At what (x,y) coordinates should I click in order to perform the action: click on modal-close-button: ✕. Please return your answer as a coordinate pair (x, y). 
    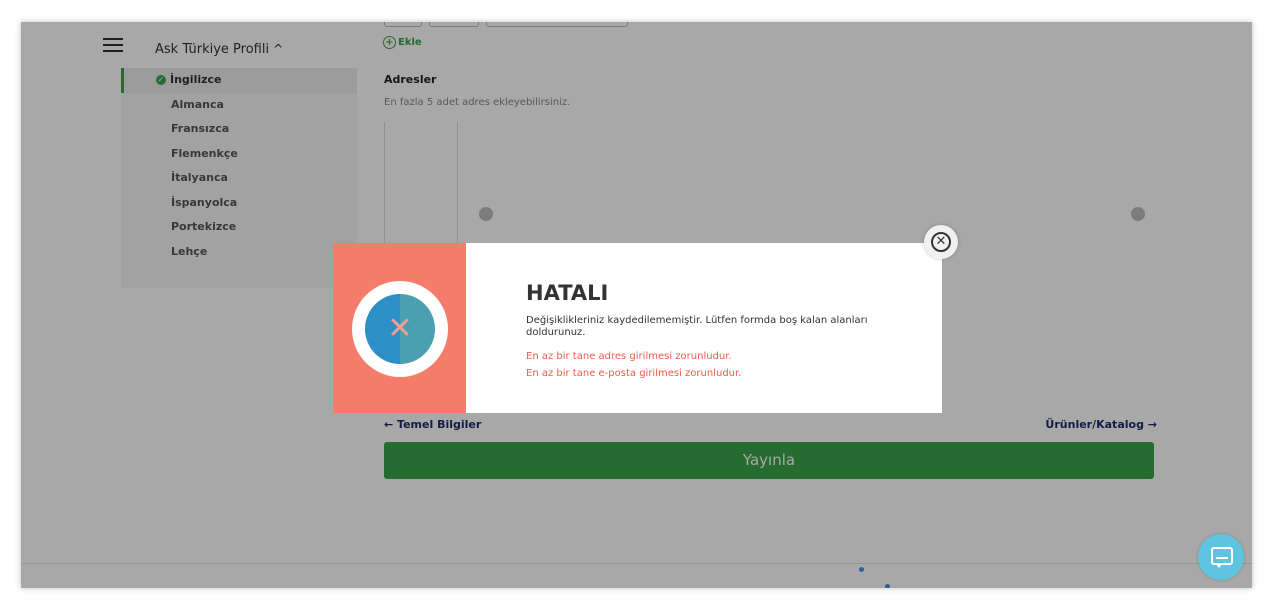
    Looking at the image, I should click on (941, 242).